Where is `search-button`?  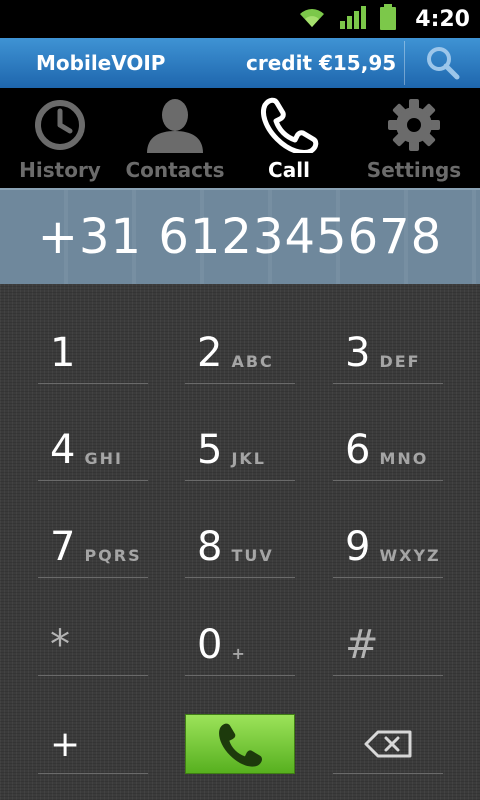
search-button is located at coordinates (442, 63).